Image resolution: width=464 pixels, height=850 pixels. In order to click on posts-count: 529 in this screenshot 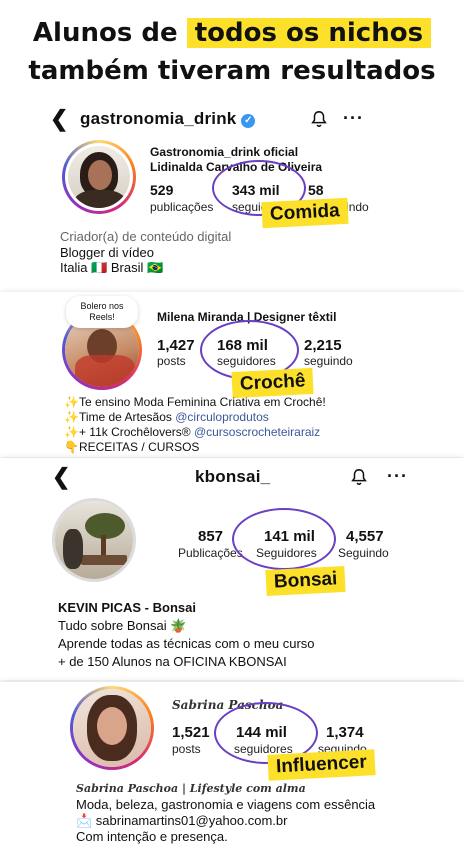, I will do `click(162, 190)`.